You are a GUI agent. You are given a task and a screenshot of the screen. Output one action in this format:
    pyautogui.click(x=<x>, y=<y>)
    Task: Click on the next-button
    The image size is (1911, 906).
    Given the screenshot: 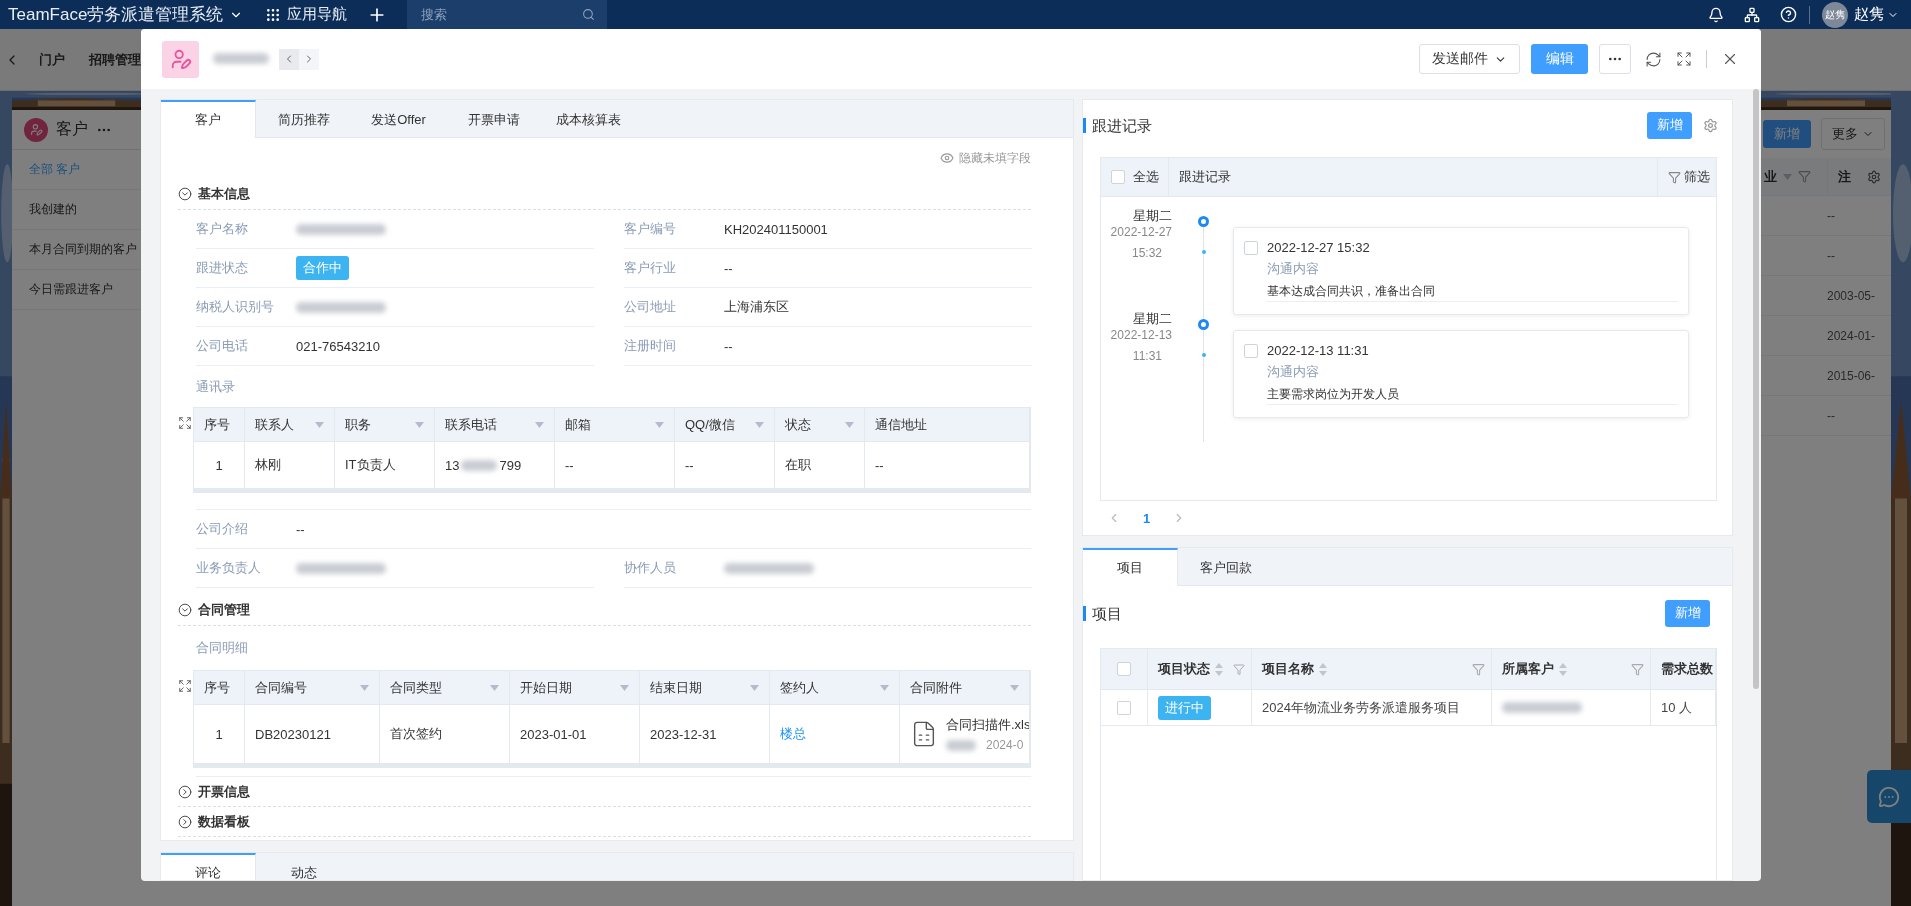 What is the action you would take?
    pyautogui.click(x=309, y=59)
    